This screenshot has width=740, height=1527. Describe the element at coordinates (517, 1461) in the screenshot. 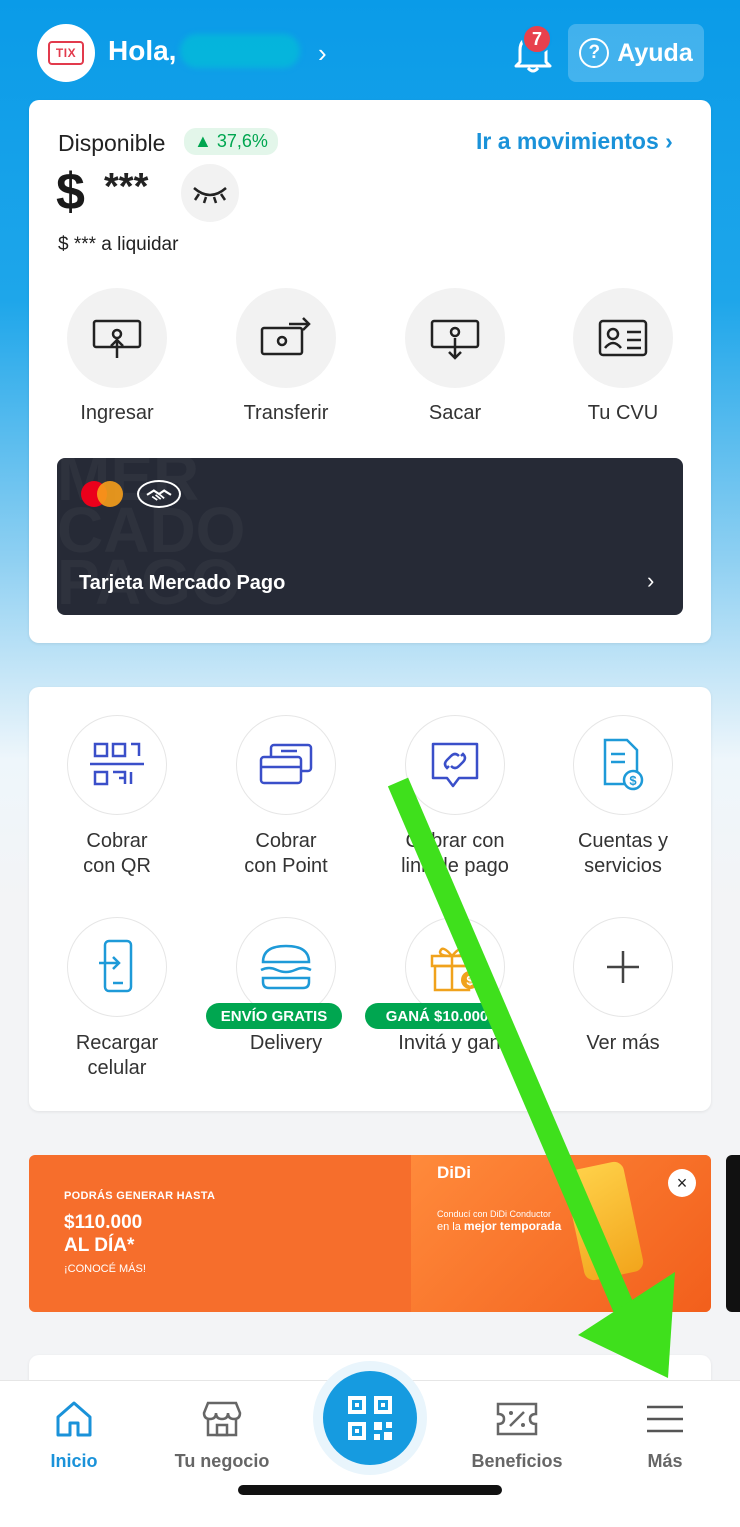

I see `nav-label: Beneficios` at that location.